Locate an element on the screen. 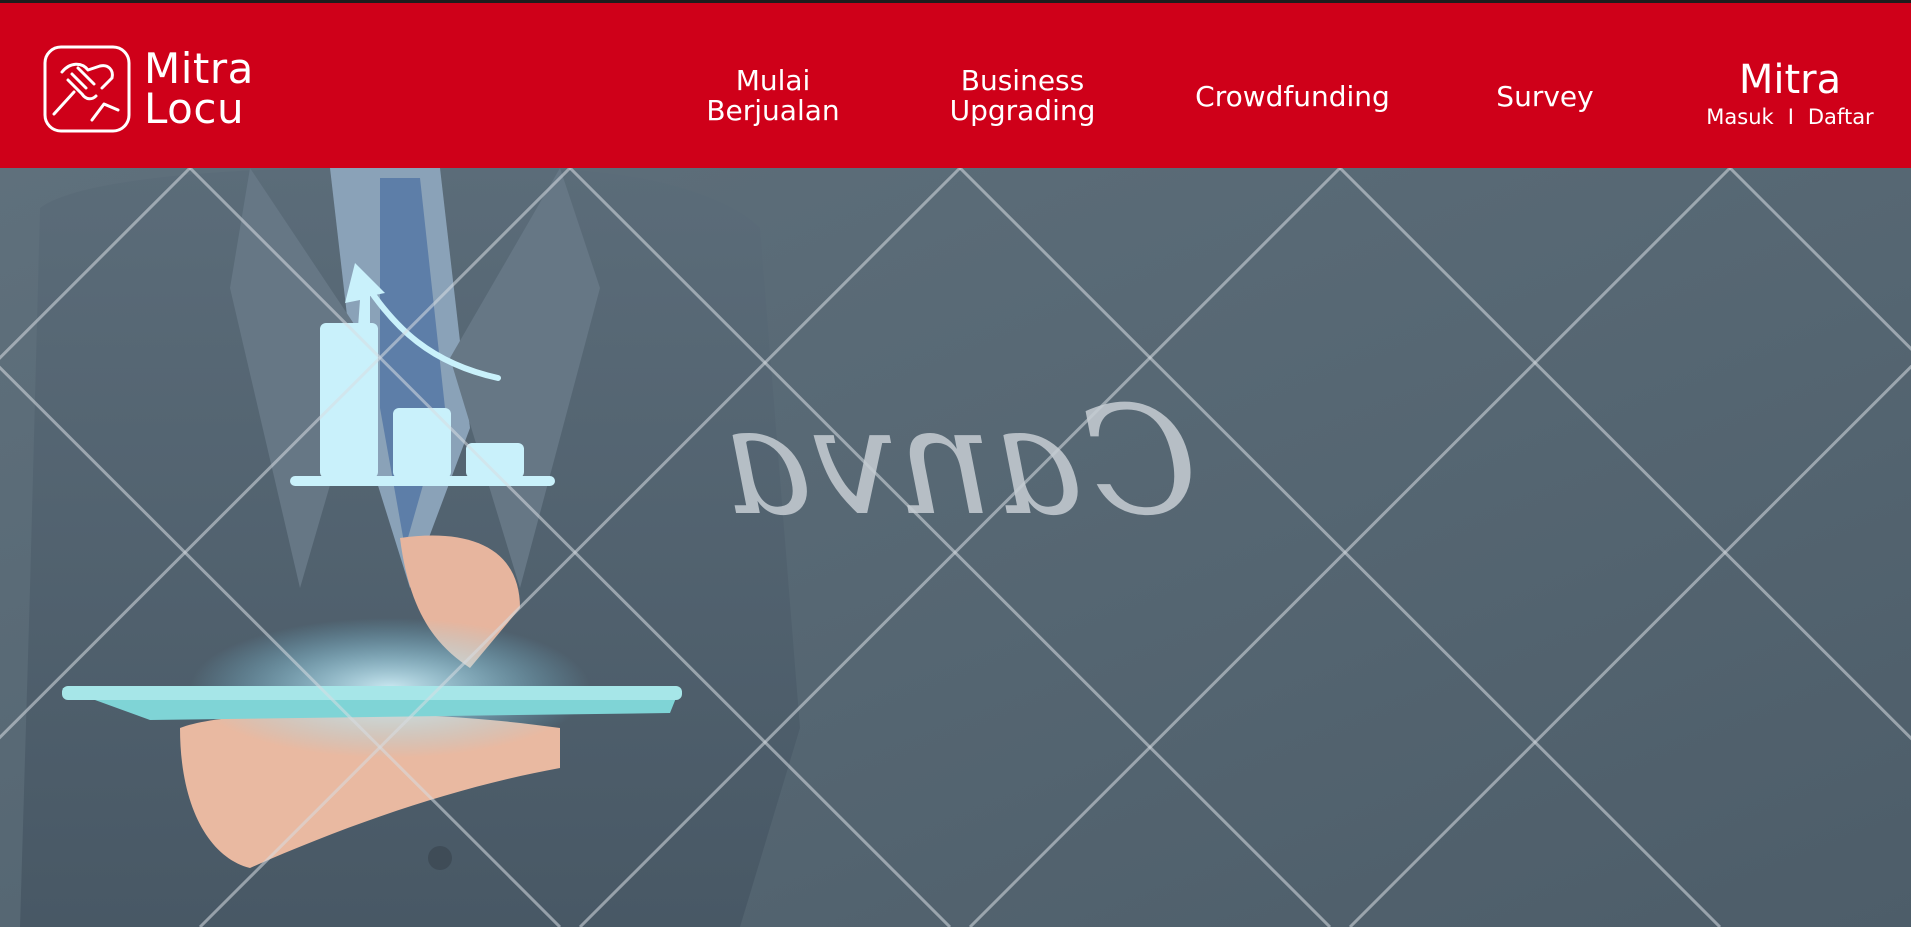 This screenshot has width=1911, height=927. logo-wordmark: Mitra Locu is located at coordinates (199, 88).